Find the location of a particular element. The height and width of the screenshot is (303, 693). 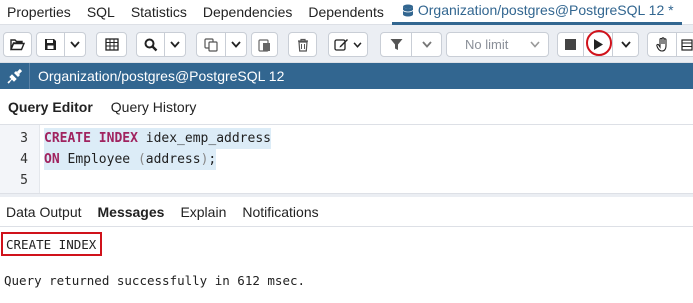

edit-data-grid-button is located at coordinates (111, 44).